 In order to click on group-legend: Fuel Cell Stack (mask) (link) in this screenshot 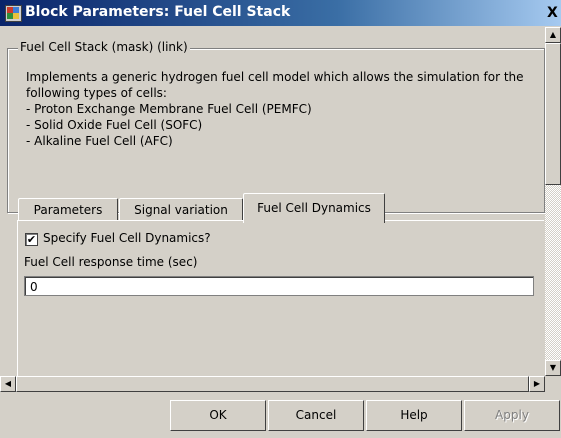, I will do `click(104, 47)`.